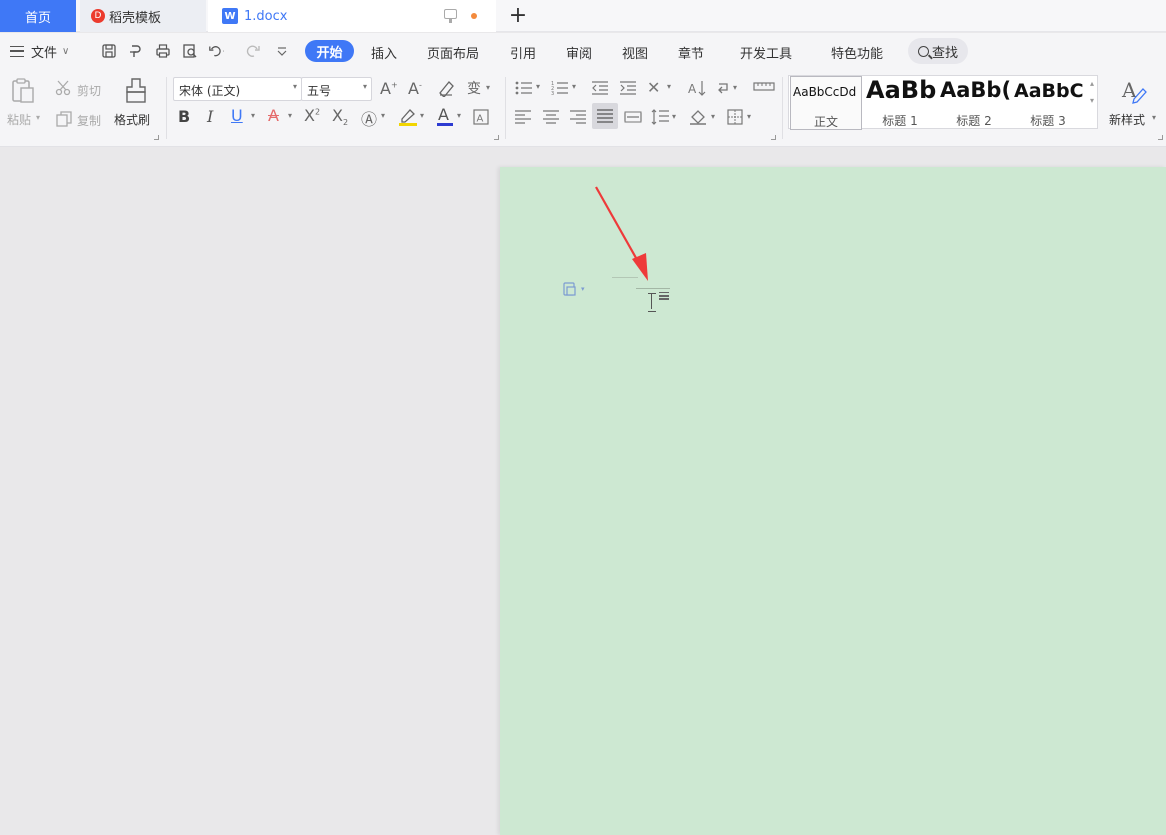  I want to click on tab-page-layout: 页面布局, so click(453, 52).